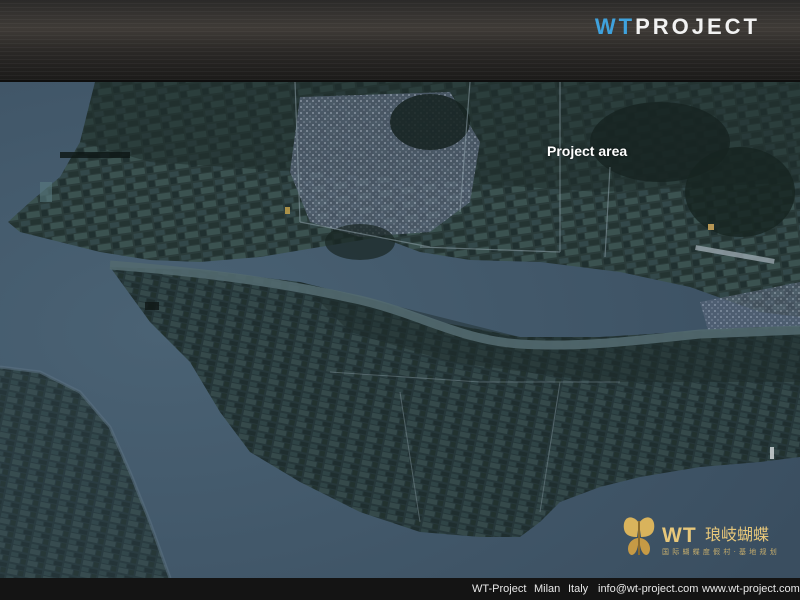 Image resolution: width=800 pixels, height=600 pixels. I want to click on footer-country: Italy, so click(578, 589).